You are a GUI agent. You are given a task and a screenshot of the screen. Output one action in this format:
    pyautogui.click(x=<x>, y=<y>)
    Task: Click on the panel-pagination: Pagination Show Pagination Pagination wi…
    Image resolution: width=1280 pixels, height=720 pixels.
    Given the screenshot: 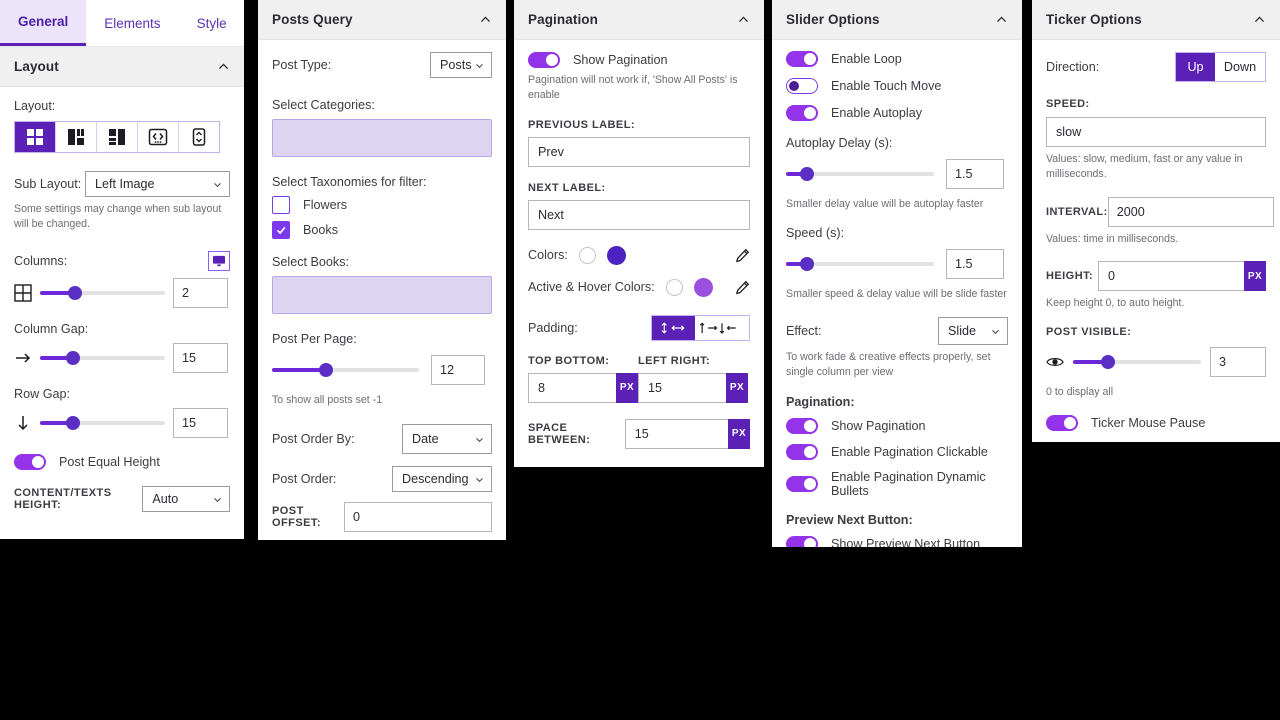 What is the action you would take?
    pyautogui.click(x=639, y=233)
    